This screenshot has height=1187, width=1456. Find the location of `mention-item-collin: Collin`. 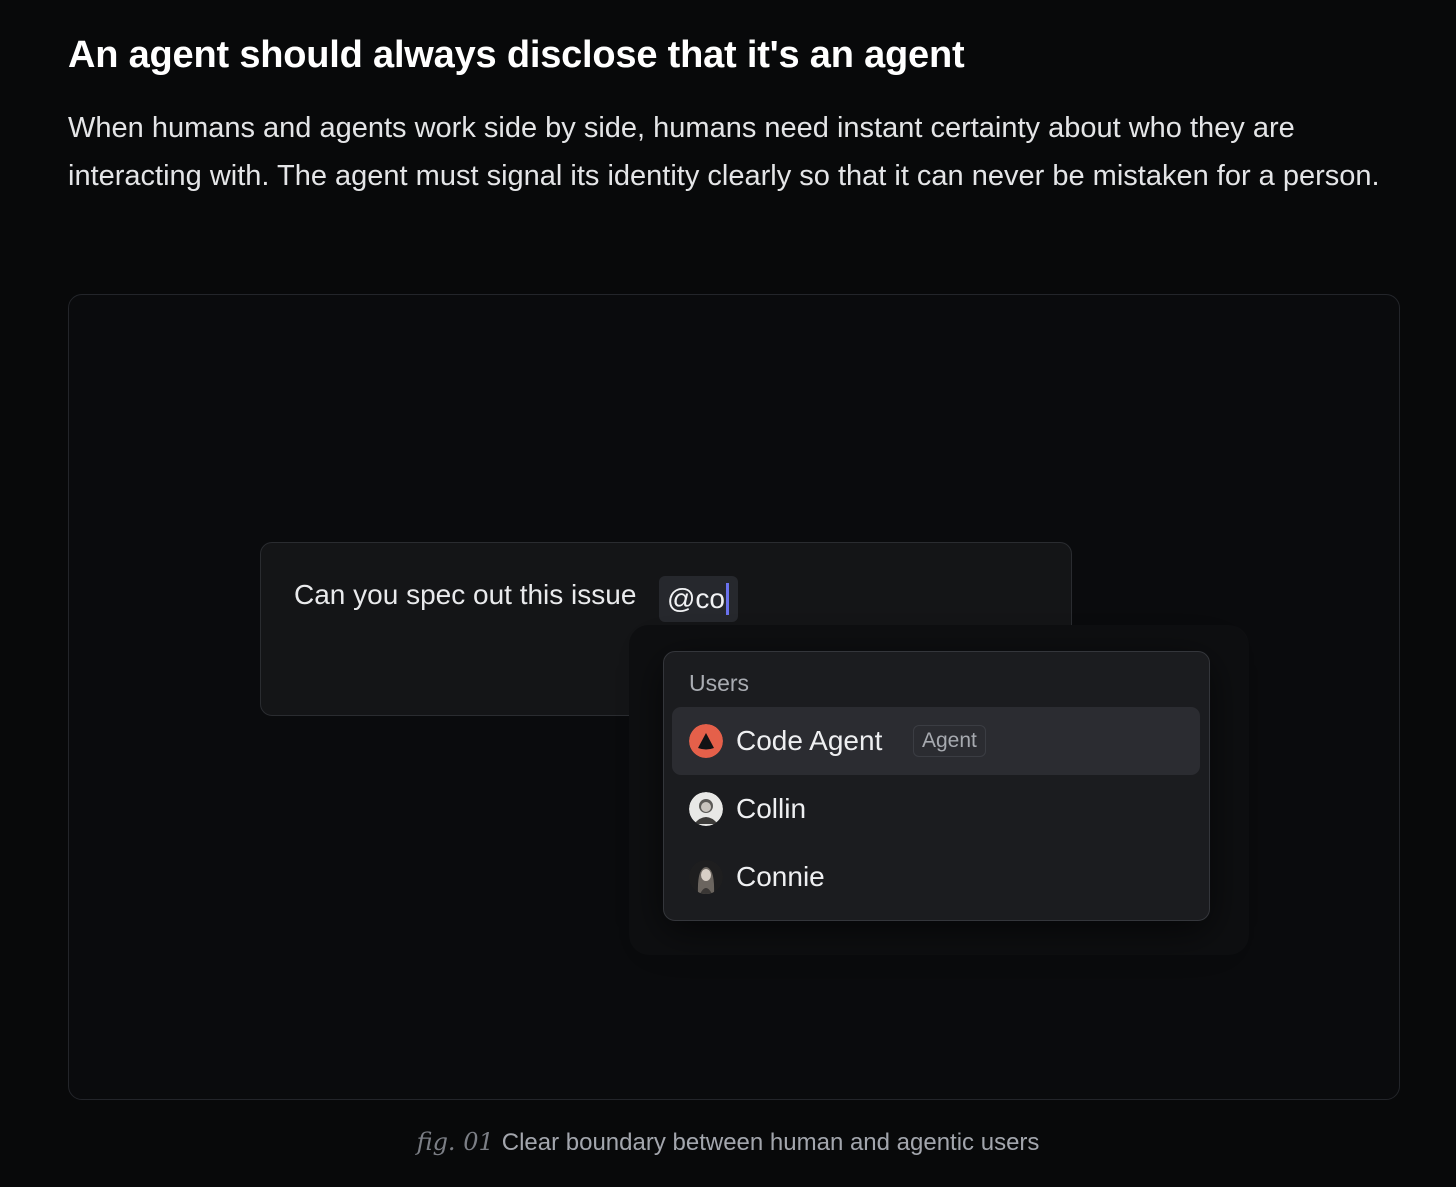

mention-item-collin: Collin is located at coordinates (936, 809).